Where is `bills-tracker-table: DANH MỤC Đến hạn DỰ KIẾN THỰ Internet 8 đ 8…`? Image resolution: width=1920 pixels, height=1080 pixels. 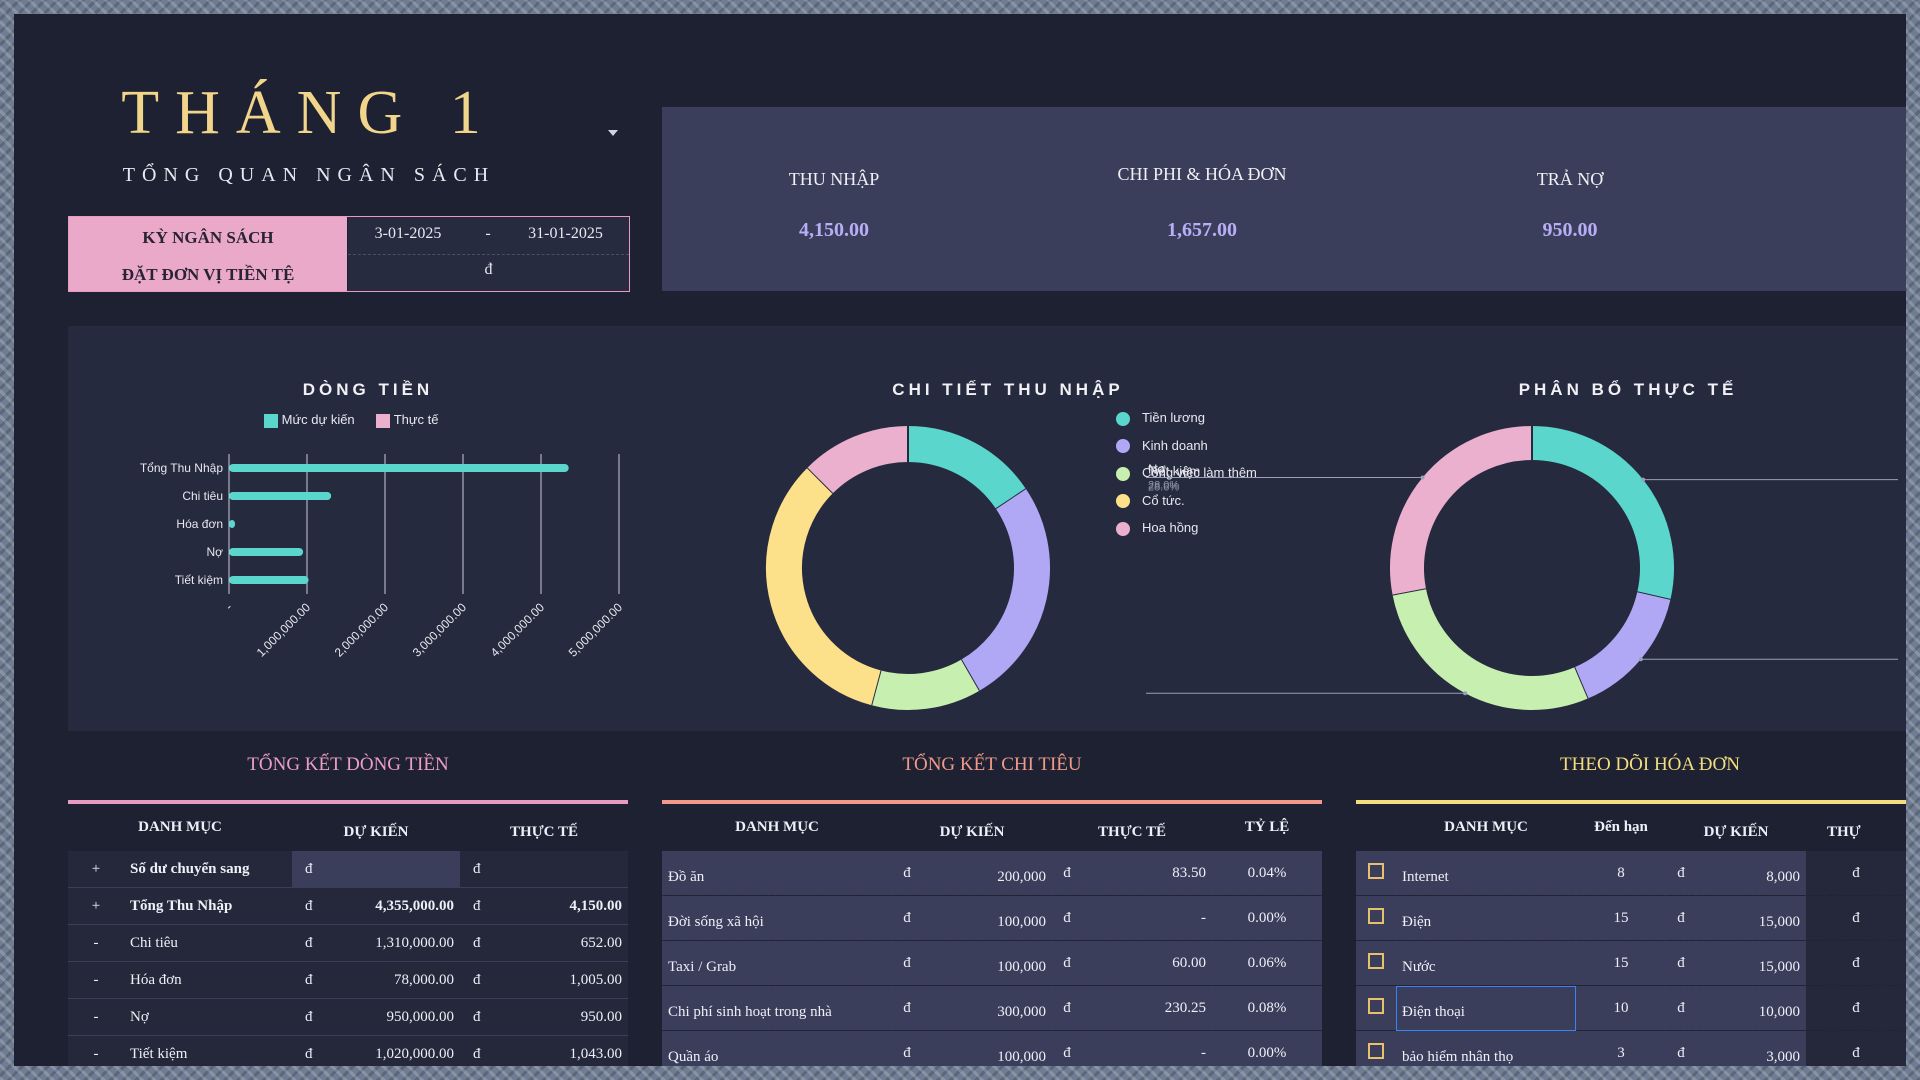
bills-tracker-table: DANH MỤC Đến hạn DỰ KIẾN THỰ Internet 8 đ 8… is located at coordinates (1631, 935).